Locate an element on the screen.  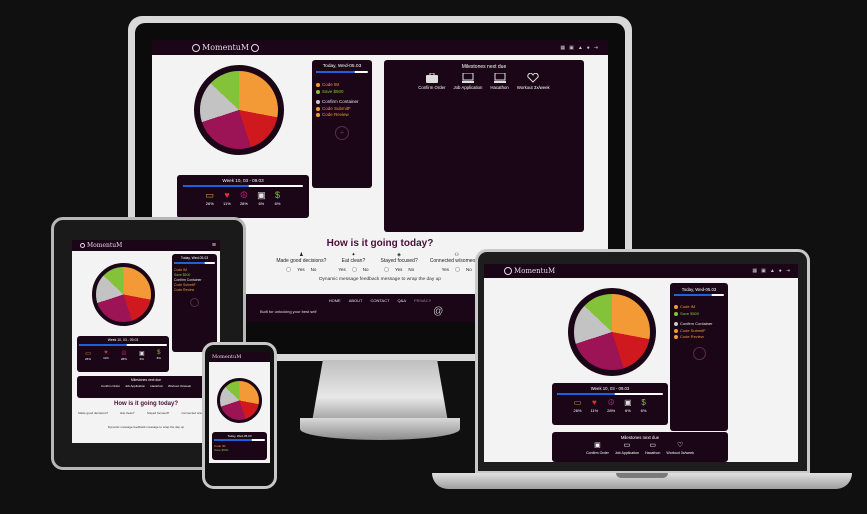
progress-pie-chart is located at coordinates (239, 110).